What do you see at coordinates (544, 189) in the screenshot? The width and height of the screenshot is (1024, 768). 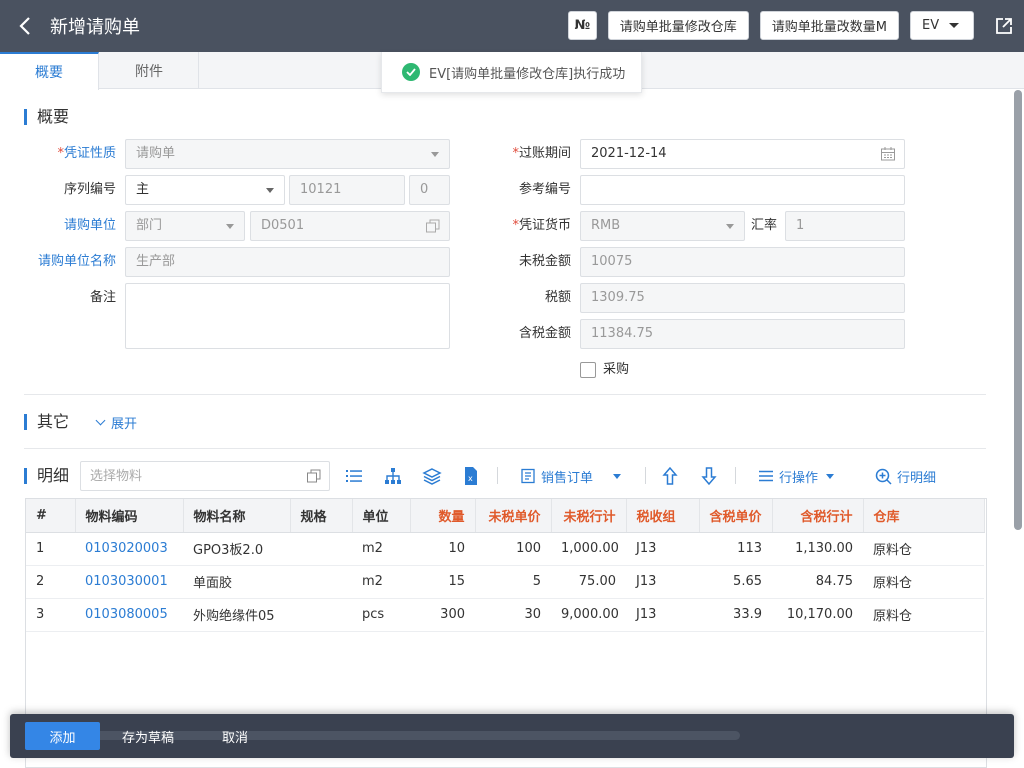 I see `reference-no-label: 参考编号` at bounding box center [544, 189].